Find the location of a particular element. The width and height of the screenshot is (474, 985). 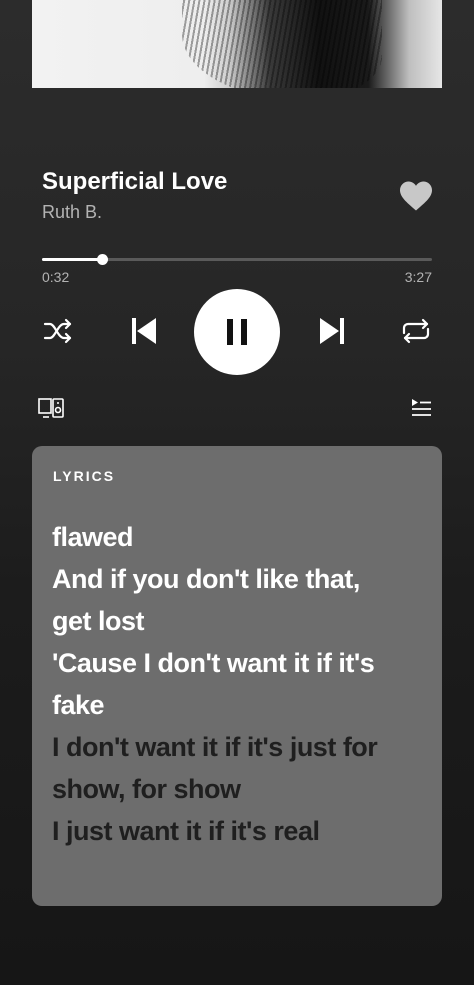

skip-previous-icon is located at coordinates (144, 331).